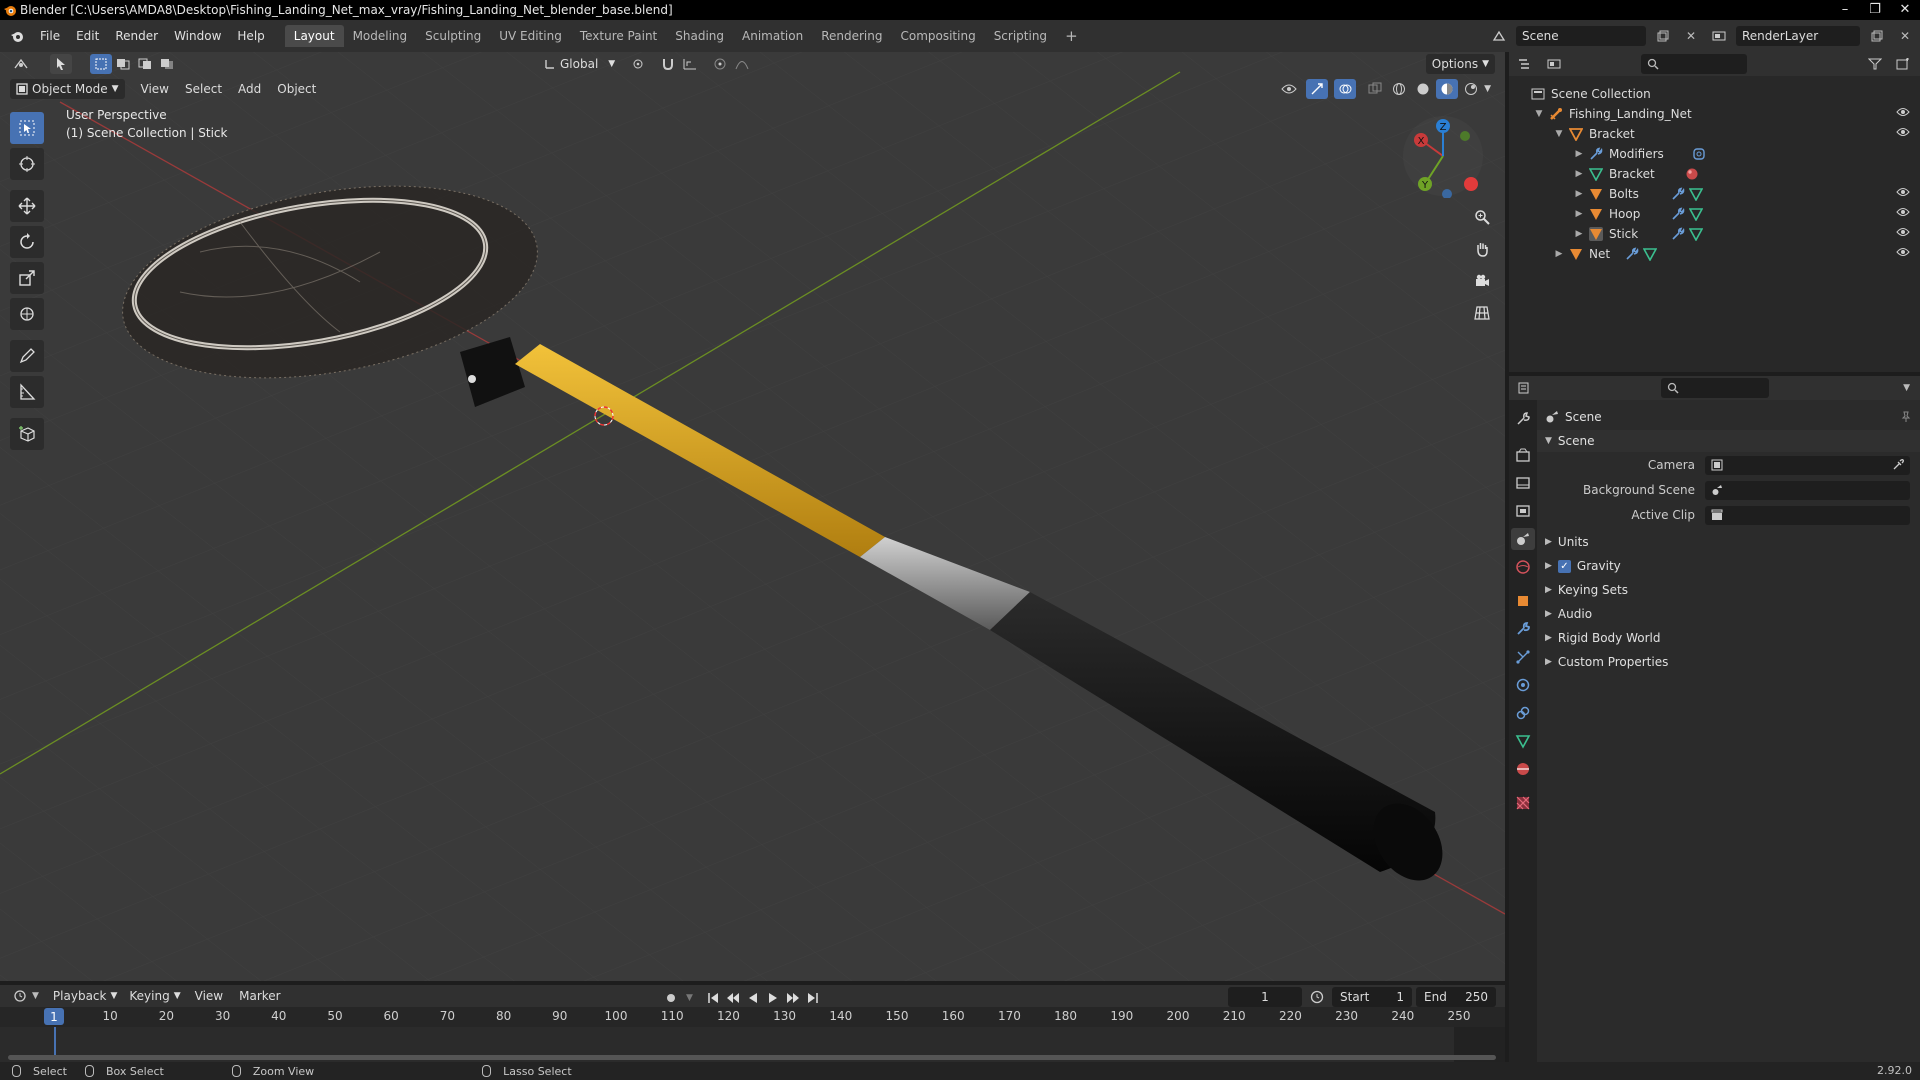 This screenshot has width=1920, height=1080. I want to click on add-workspace-button: +, so click(1071, 36).